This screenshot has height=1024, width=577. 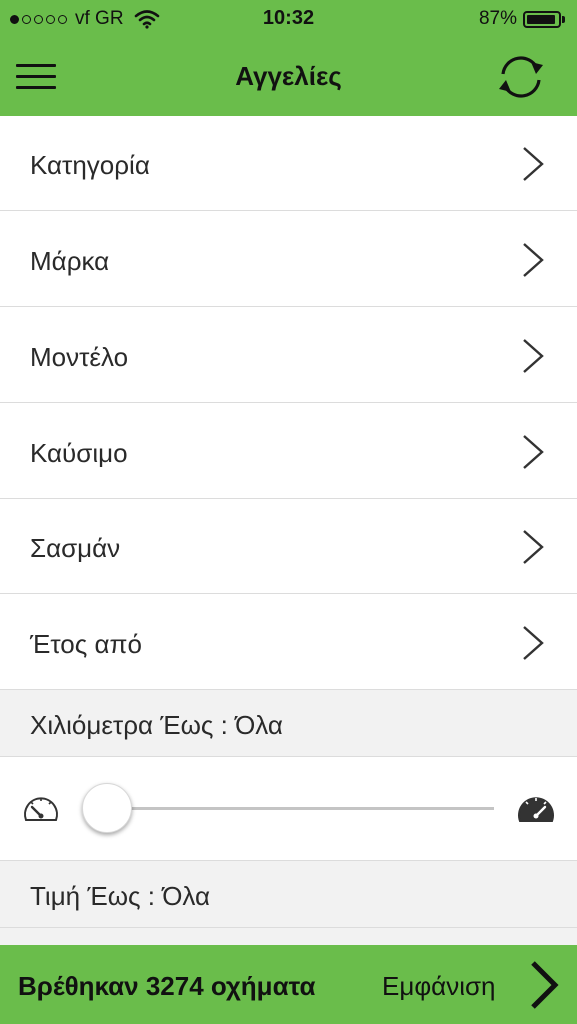 I want to click on filter-label: Καύσιμο, so click(x=79, y=453).